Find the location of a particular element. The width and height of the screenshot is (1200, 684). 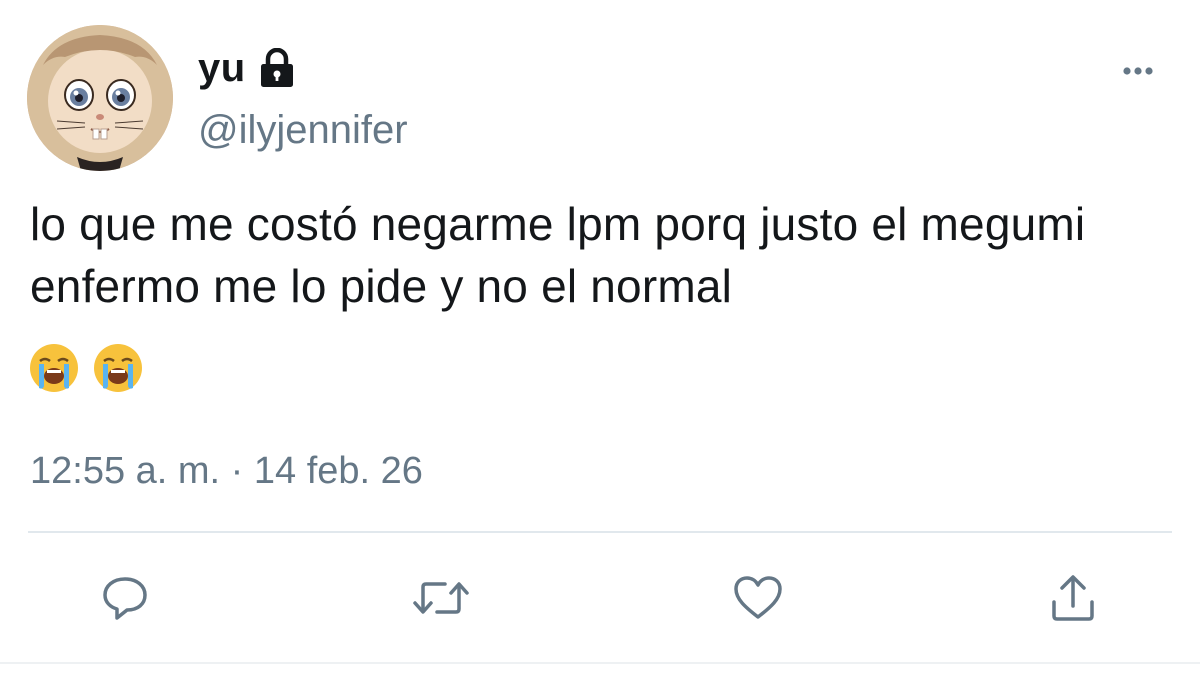

avatar is located at coordinates (100, 98).